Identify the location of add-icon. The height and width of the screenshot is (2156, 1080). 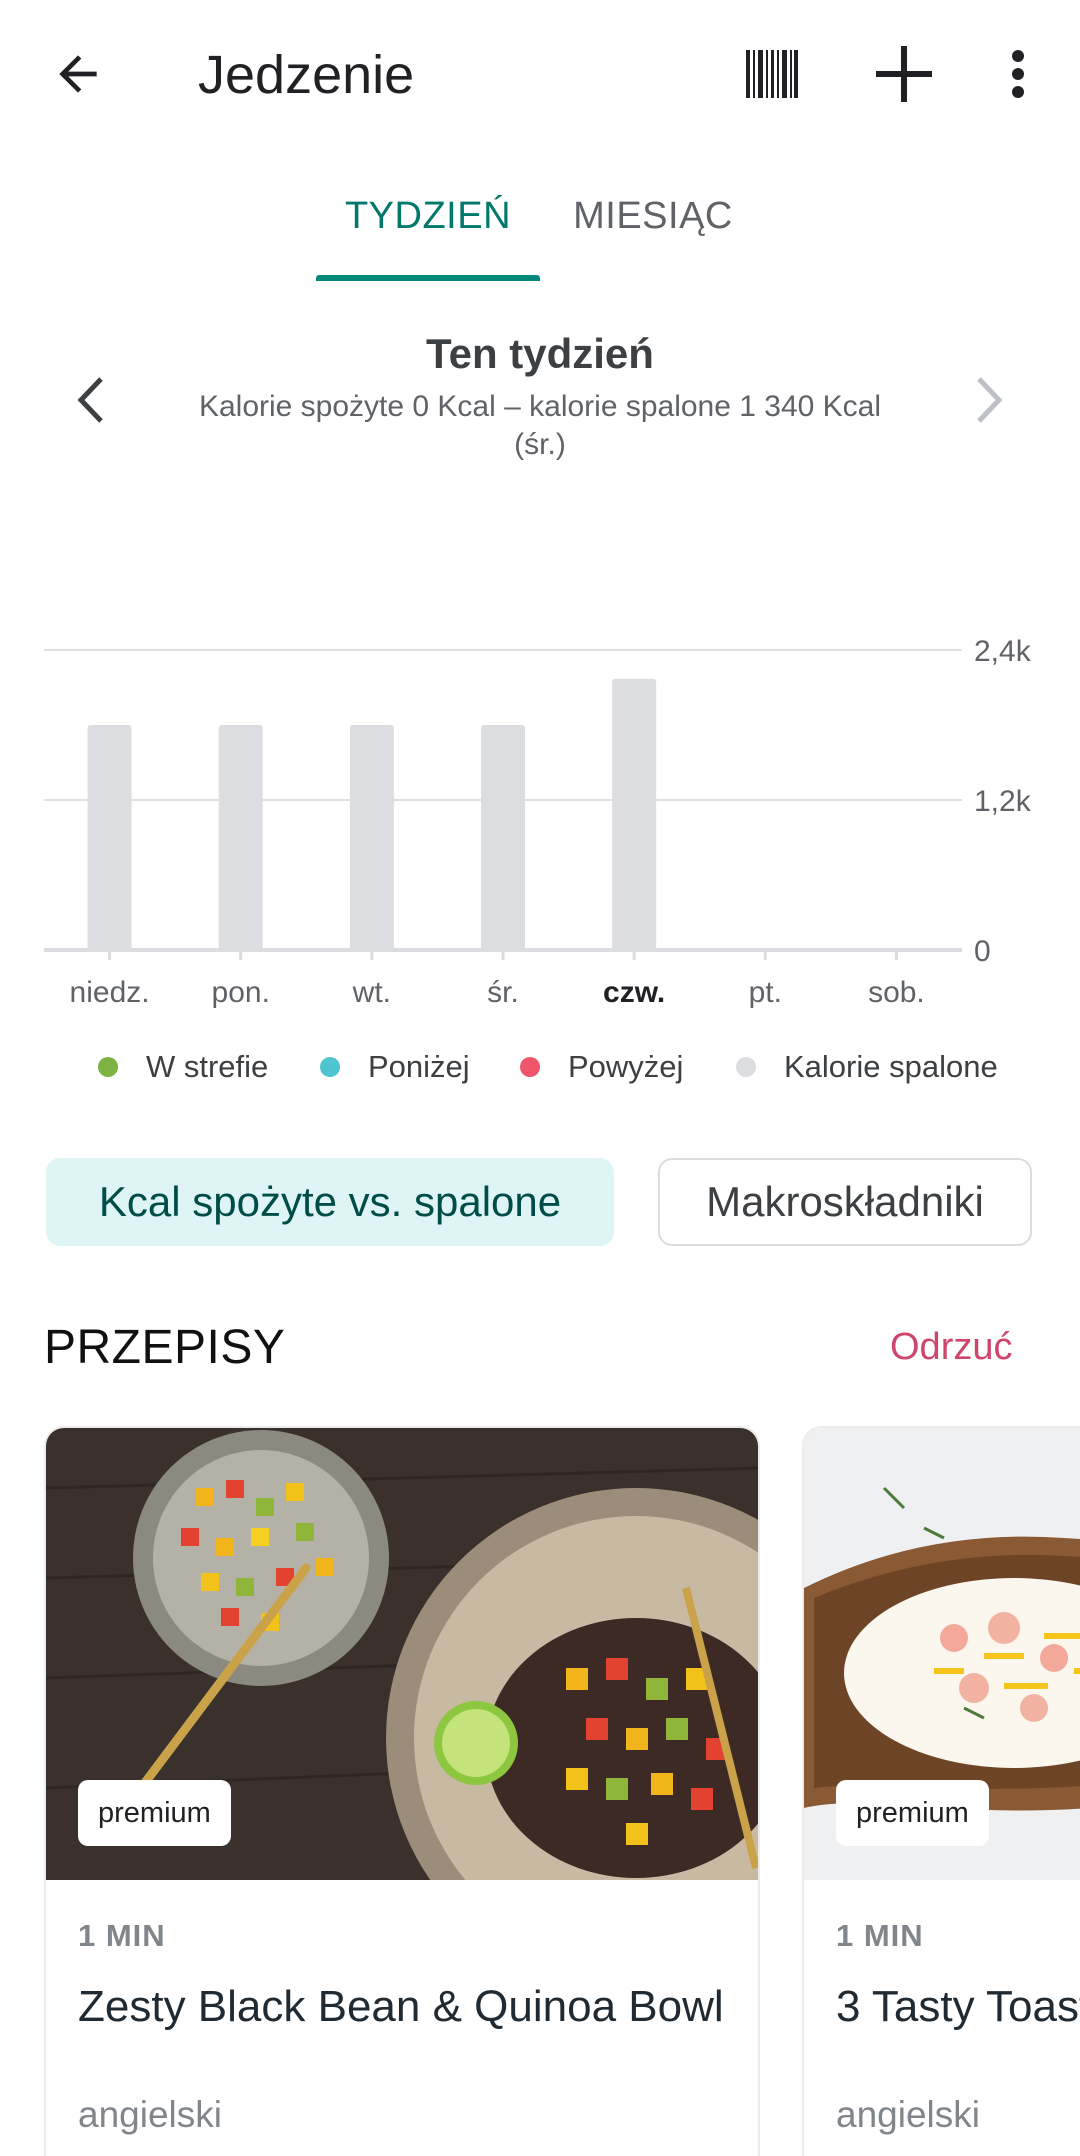
(904, 74).